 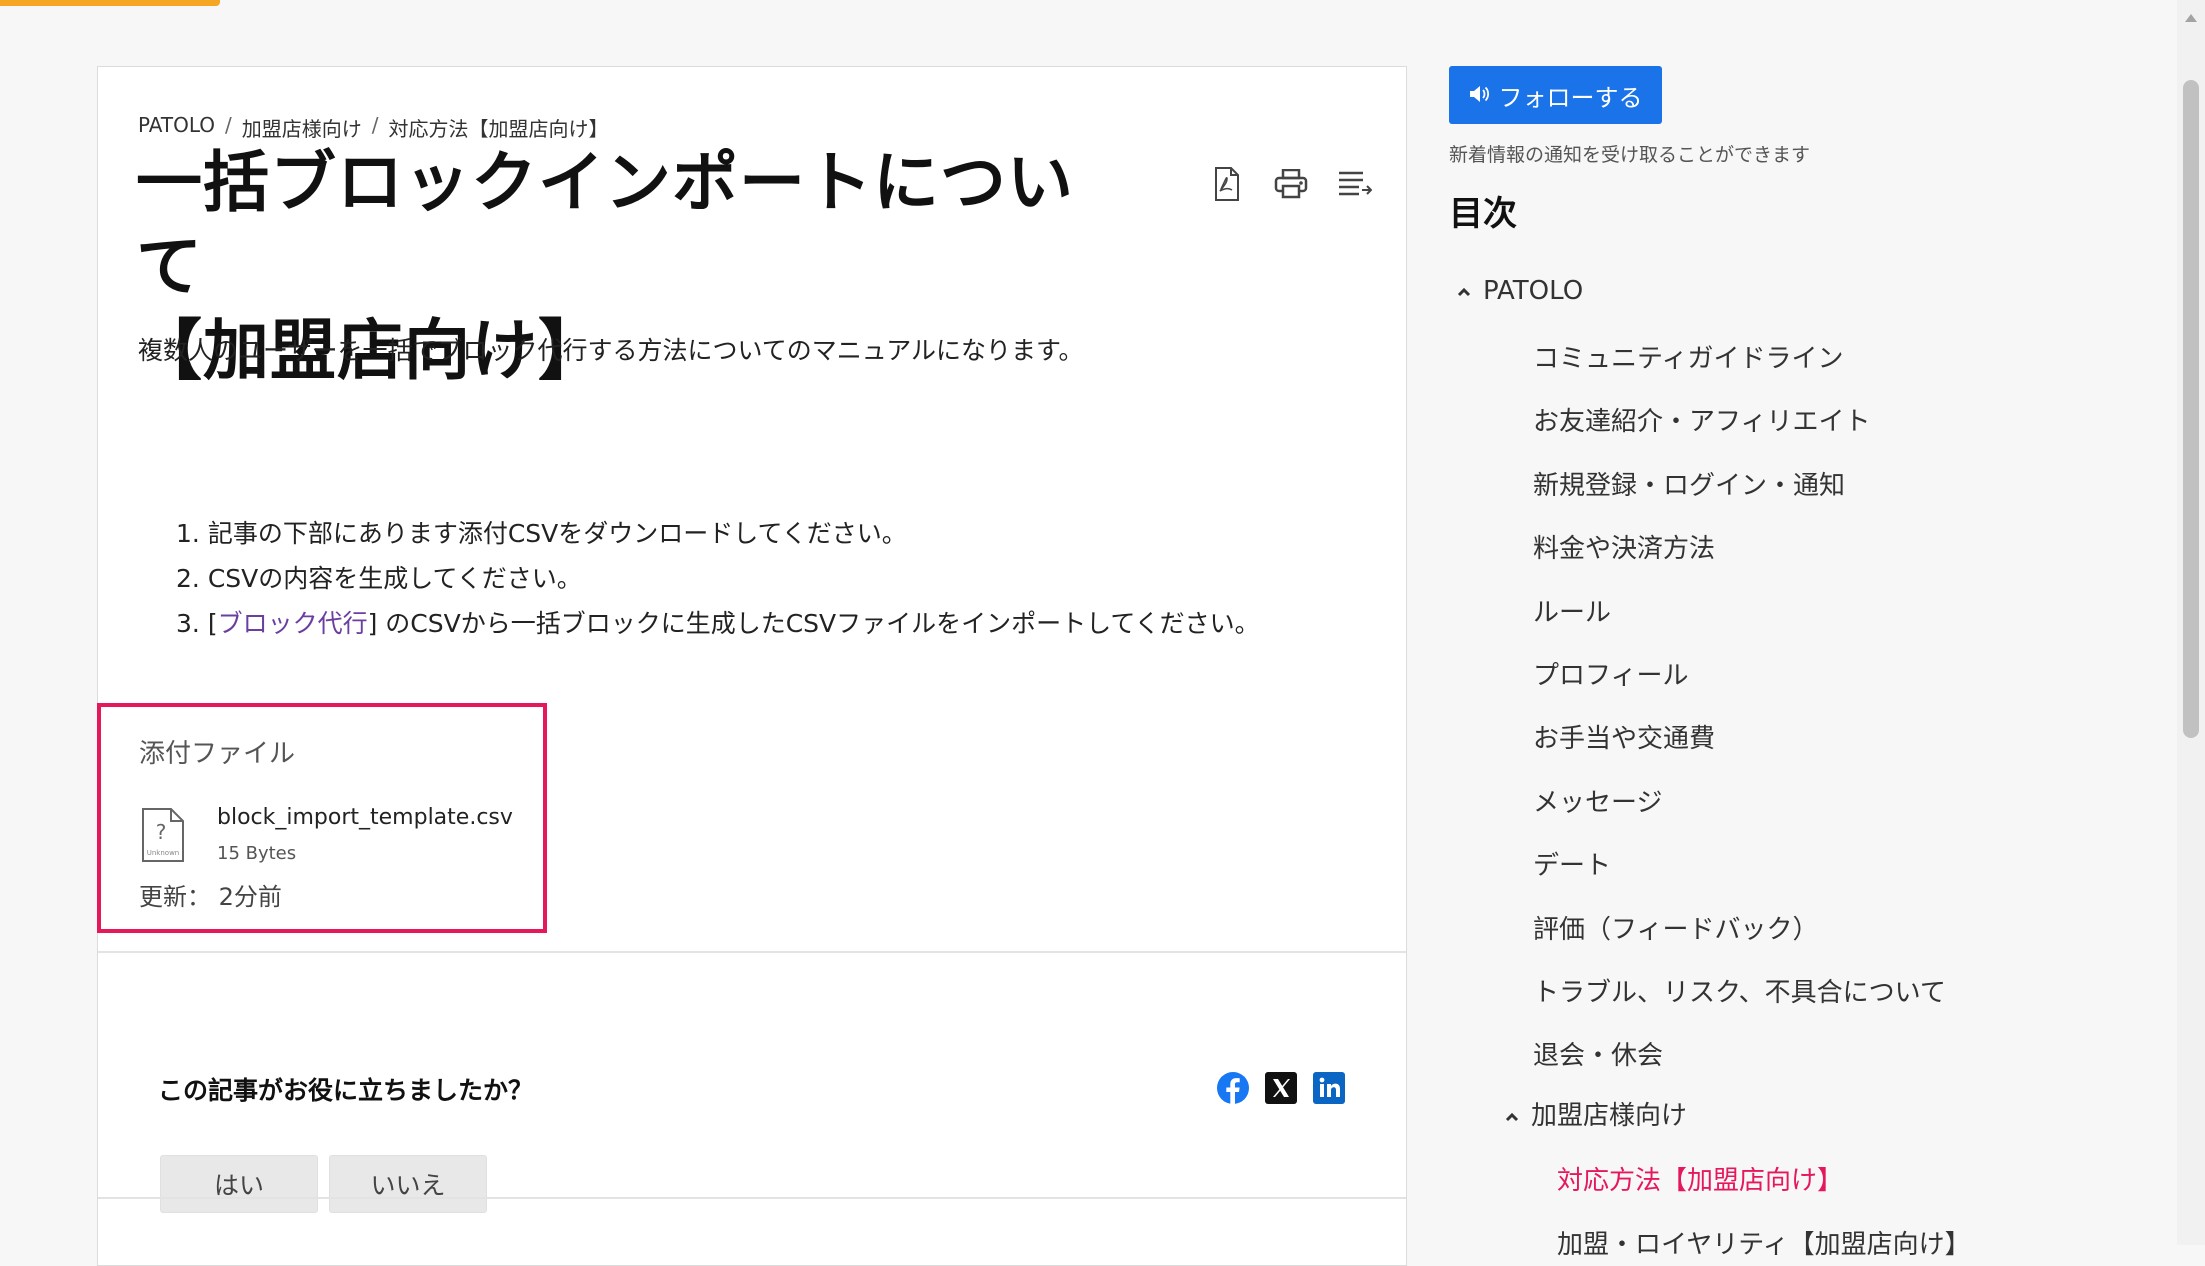 What do you see at coordinates (1675, 927) in the screenshot?
I see `toc-item: 評価（フィードバック）` at bounding box center [1675, 927].